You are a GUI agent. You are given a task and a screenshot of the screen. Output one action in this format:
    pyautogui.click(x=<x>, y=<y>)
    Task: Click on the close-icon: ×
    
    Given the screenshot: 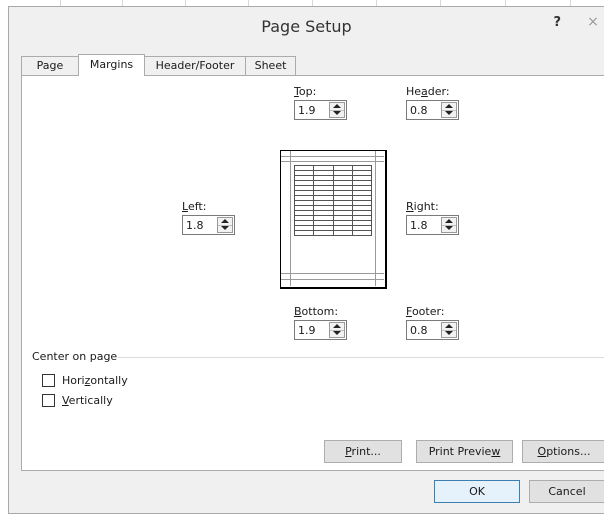 What is the action you would take?
    pyautogui.click(x=593, y=22)
    